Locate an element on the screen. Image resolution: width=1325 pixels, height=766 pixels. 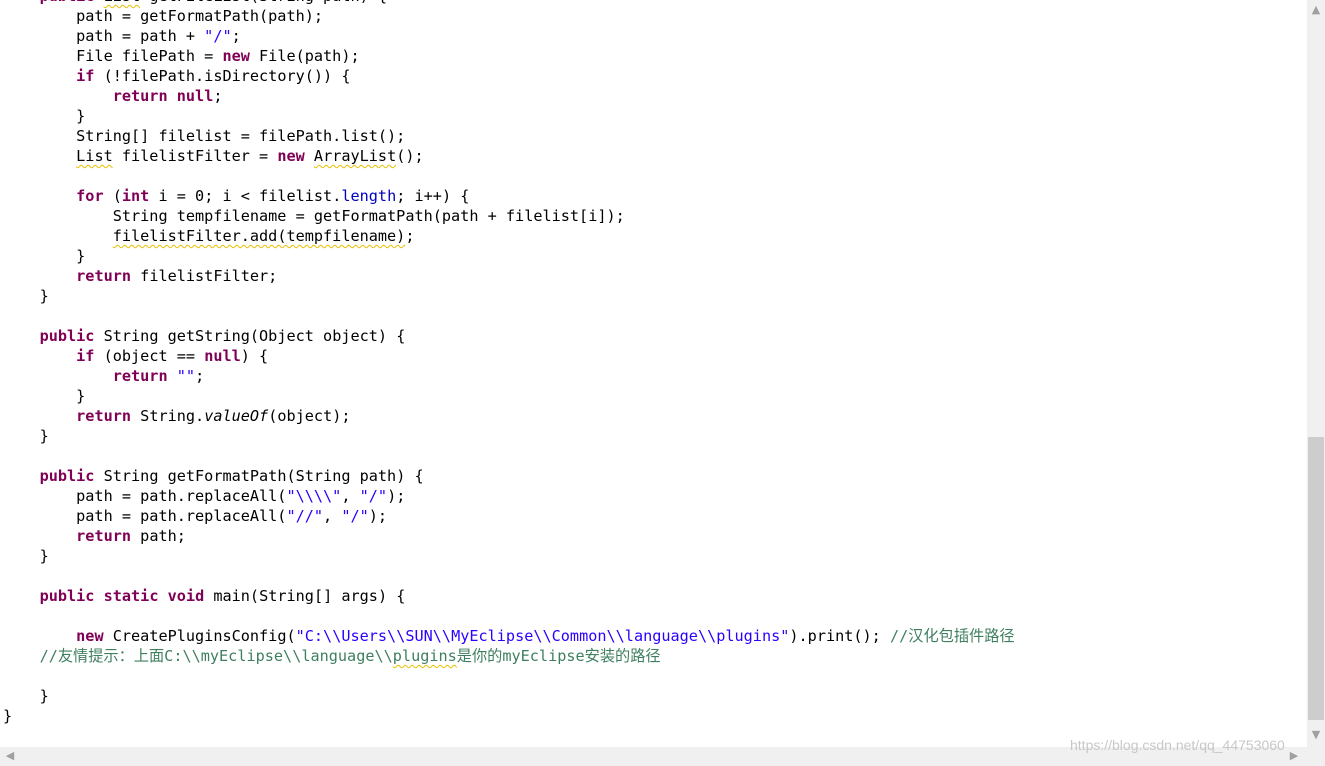
code-line: path = path.replaceAll("//", "/"); is located at coordinates (509, 516).